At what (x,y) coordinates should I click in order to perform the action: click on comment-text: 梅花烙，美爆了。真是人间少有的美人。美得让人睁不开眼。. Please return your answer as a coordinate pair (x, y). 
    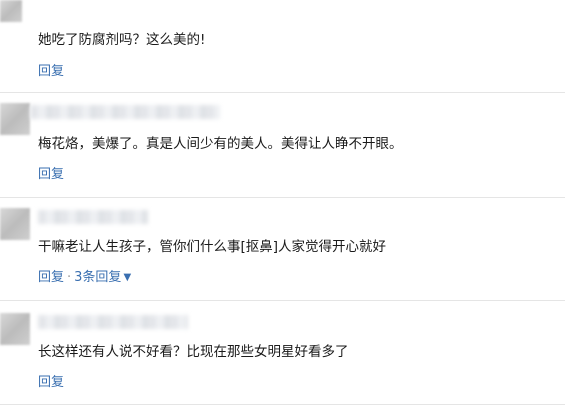
    Looking at the image, I should click on (220, 144).